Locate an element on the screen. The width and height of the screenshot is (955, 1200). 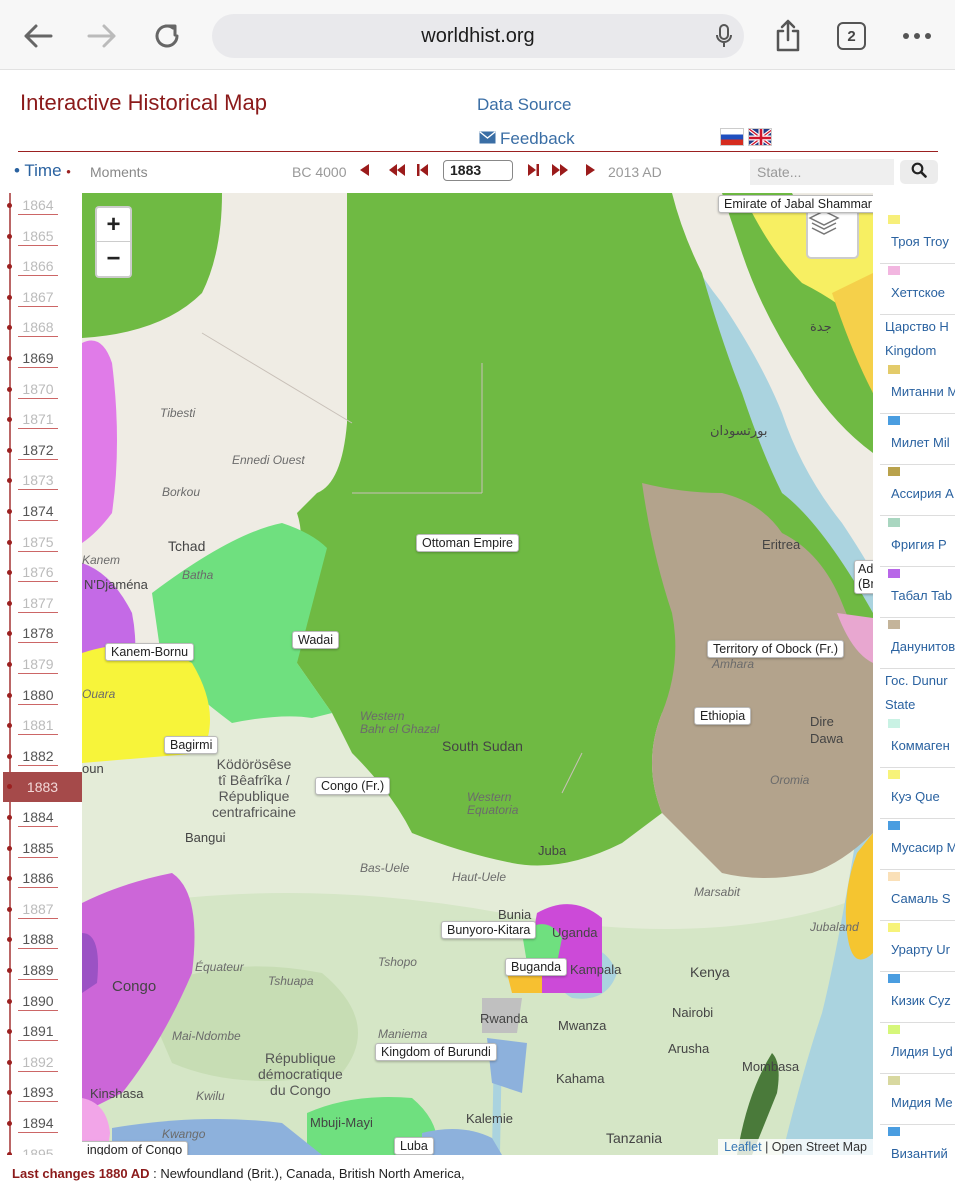
state-label-bunyoro-kitara: Bunyoro-Kitara is located at coordinates (489, 930).